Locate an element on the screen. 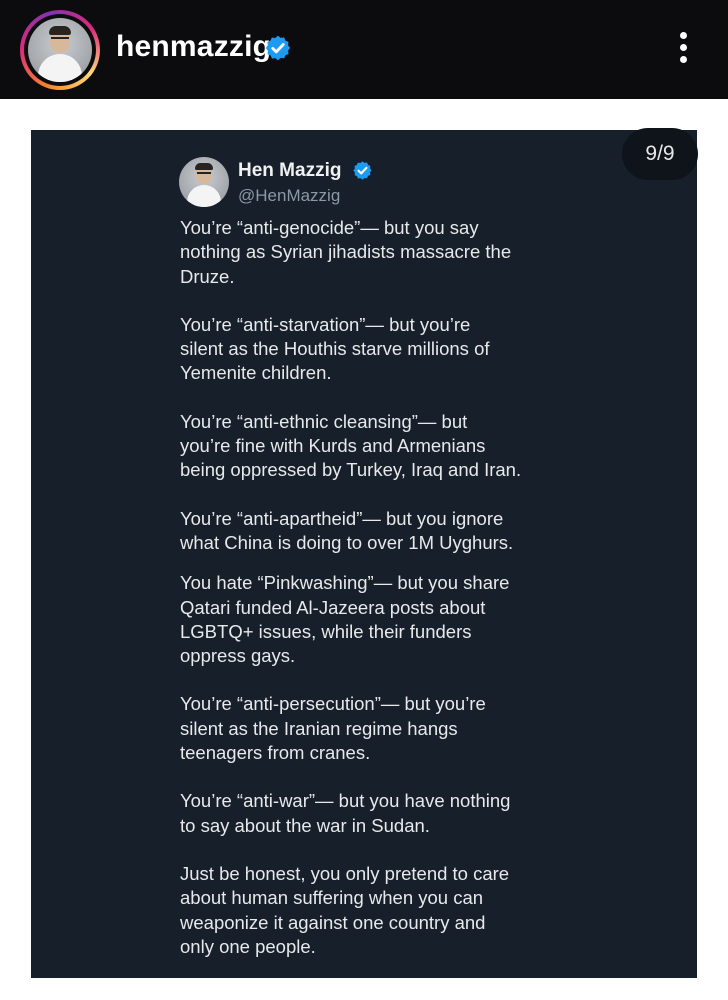  avatar-body is located at coordinates (60, 68).